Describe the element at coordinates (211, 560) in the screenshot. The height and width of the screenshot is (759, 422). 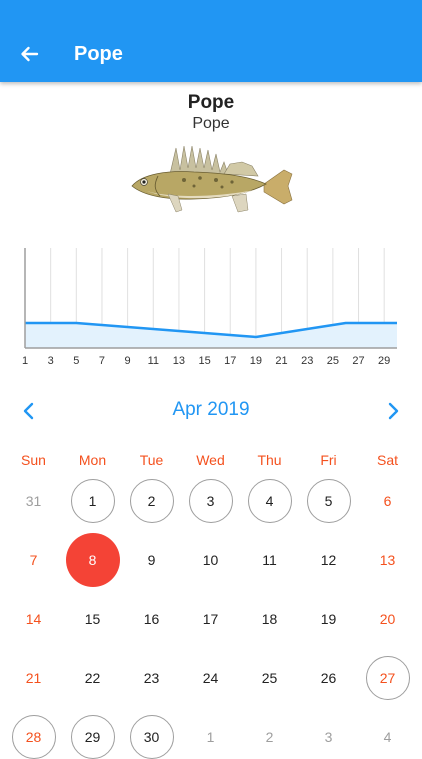
I see `calendar-day: 10` at that location.